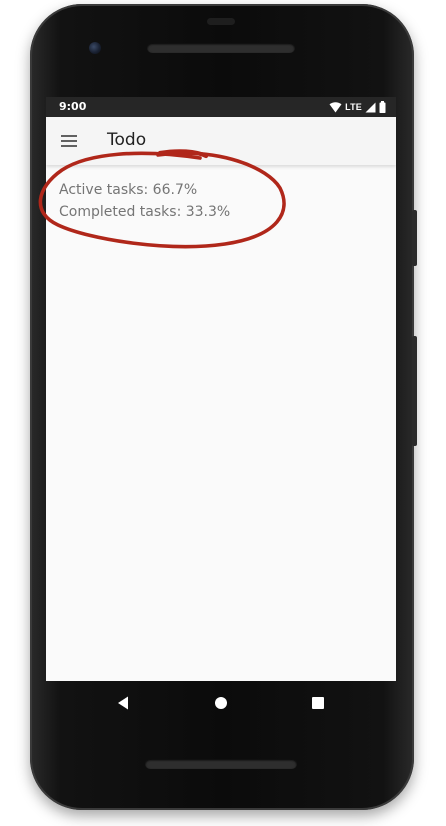 Image resolution: width=446 pixels, height=826 pixels. Describe the element at coordinates (145, 212) in the screenshot. I see `completed-tasks-stat: Completed tasks: 33.3%` at that location.